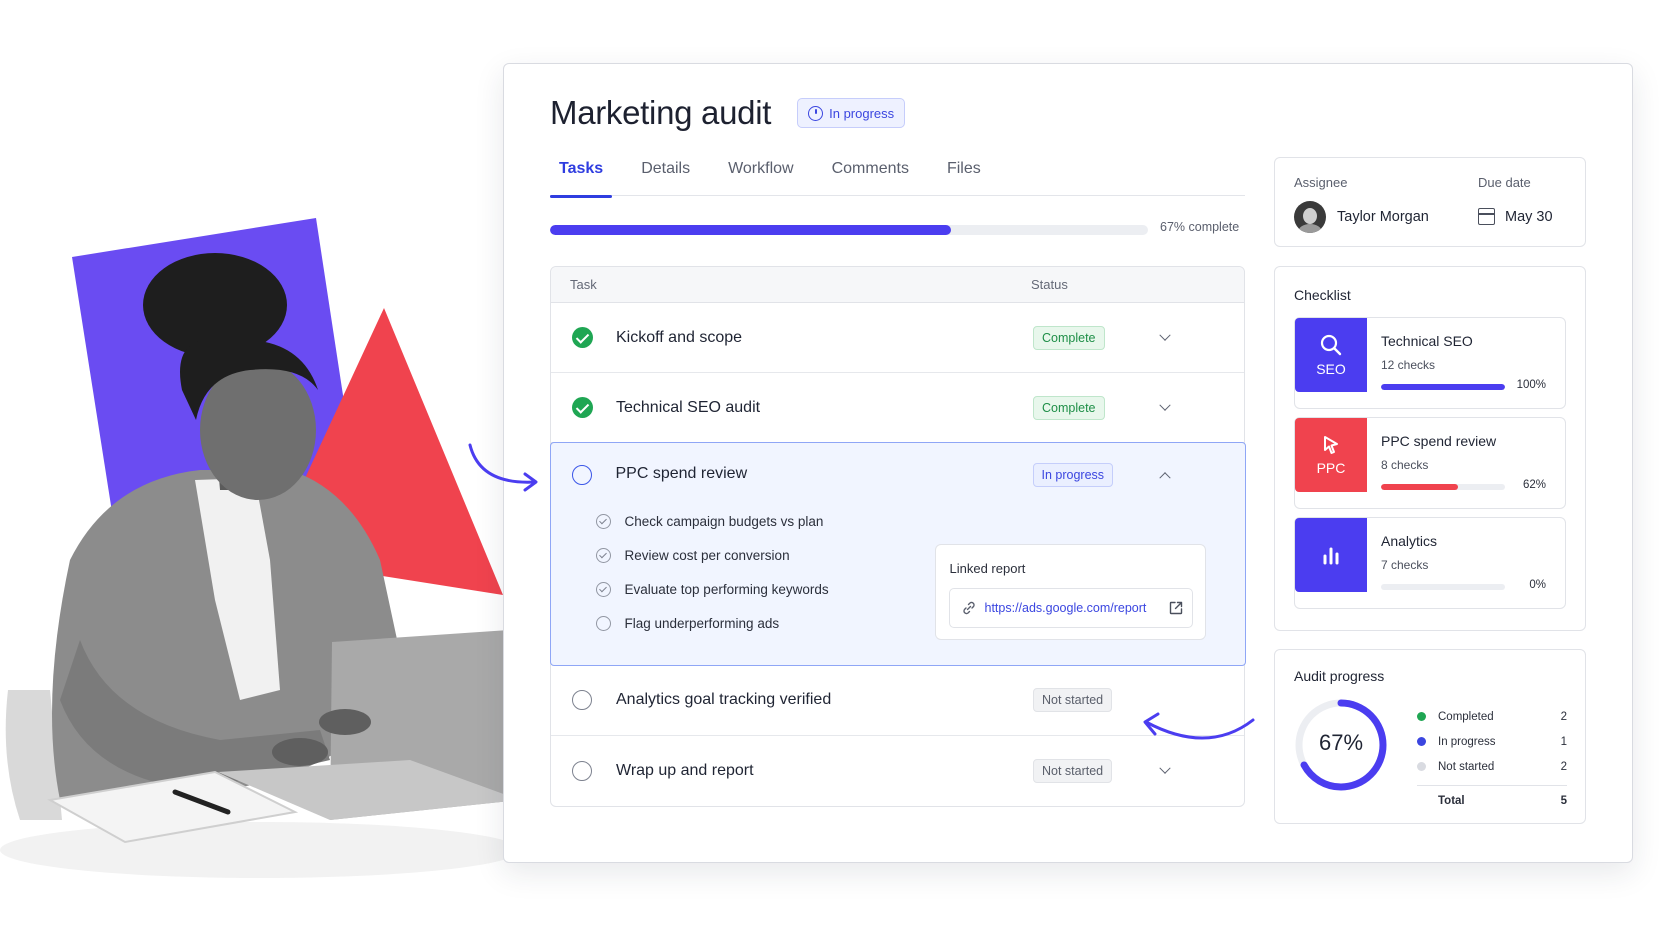  What do you see at coordinates (1408, 365) in the screenshot?
I see `checklist-item-count: 12 checks` at bounding box center [1408, 365].